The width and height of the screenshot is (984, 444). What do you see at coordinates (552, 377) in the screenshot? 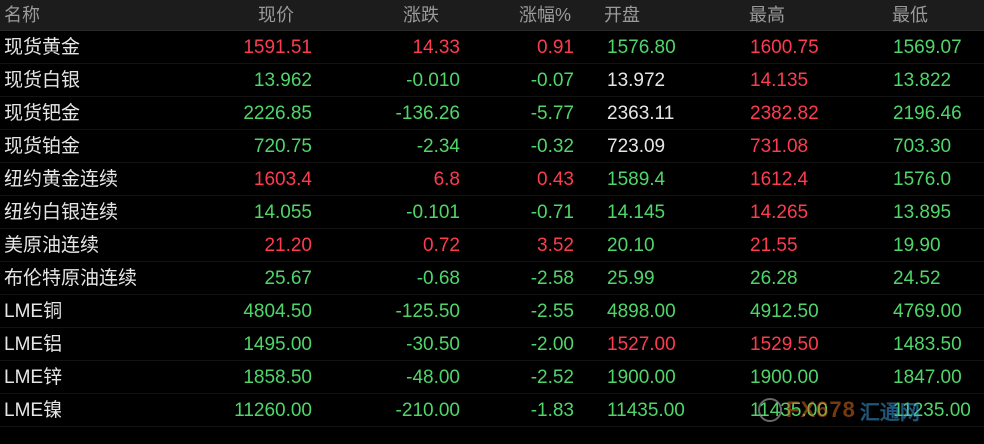
I see `cell-change-pct: -2.52` at bounding box center [552, 377].